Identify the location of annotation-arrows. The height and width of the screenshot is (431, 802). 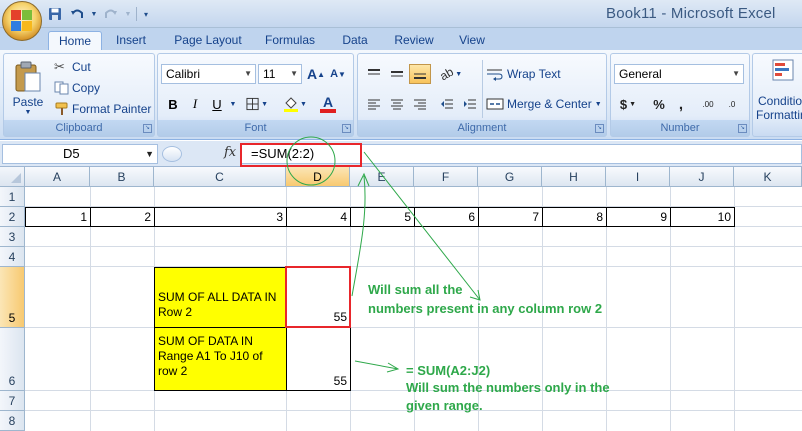
(383, 254).